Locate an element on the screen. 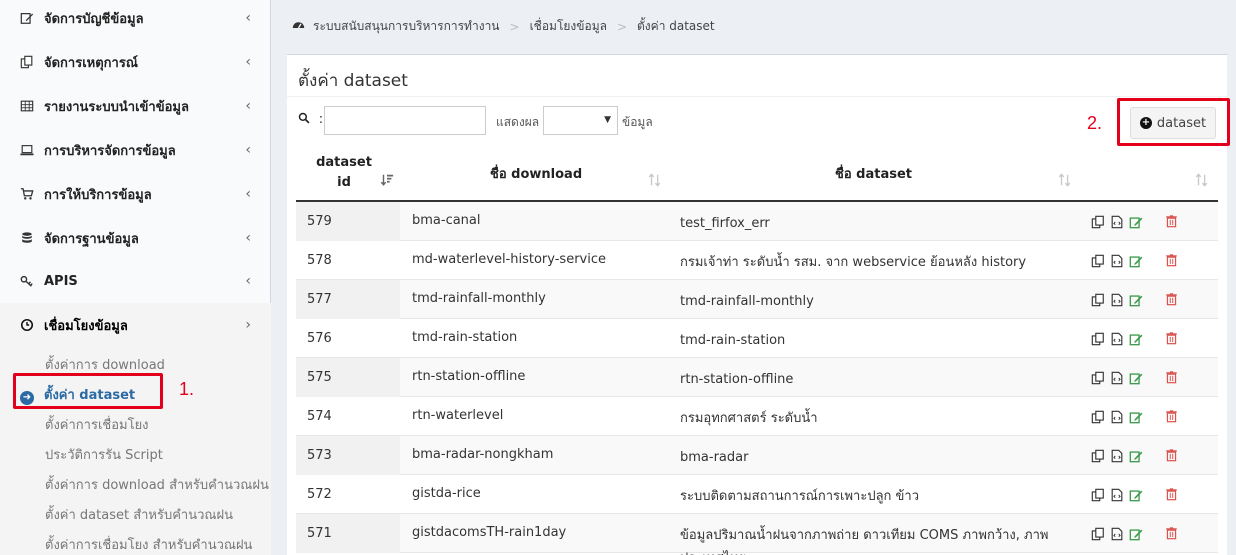 This screenshot has height=555, width=1236. sidebar-item-data-link: เชื่อมโยงข้อมูล › is located at coordinates (135, 325).